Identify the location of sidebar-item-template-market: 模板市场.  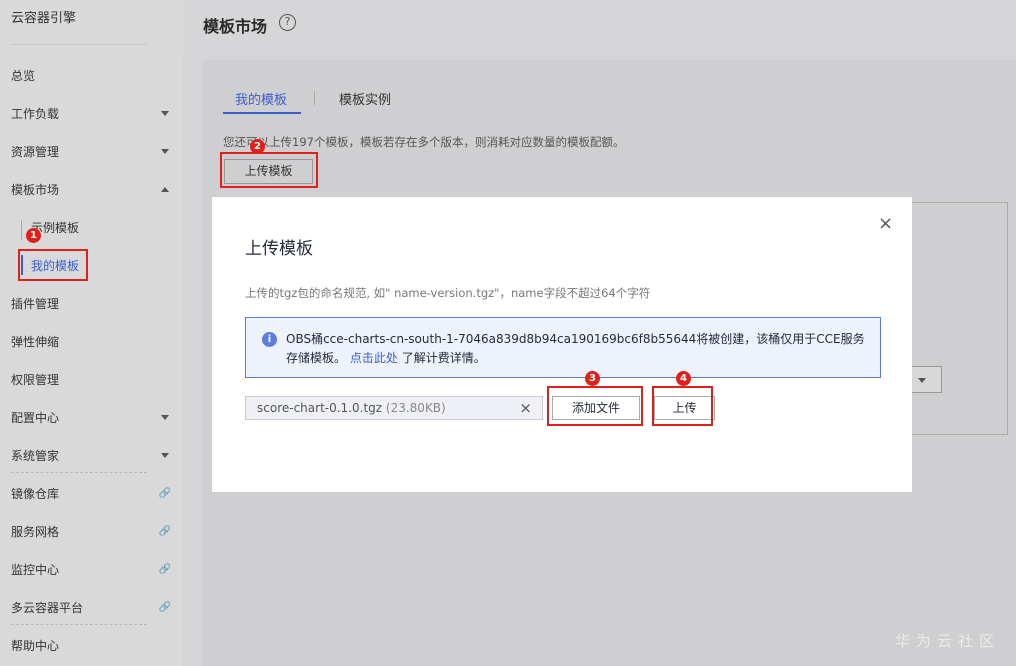
(91, 190).